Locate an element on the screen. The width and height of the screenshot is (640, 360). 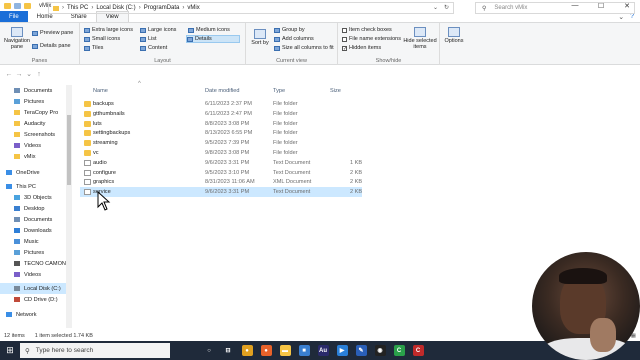
store-icon: ■ is located at coordinates (304, 350).